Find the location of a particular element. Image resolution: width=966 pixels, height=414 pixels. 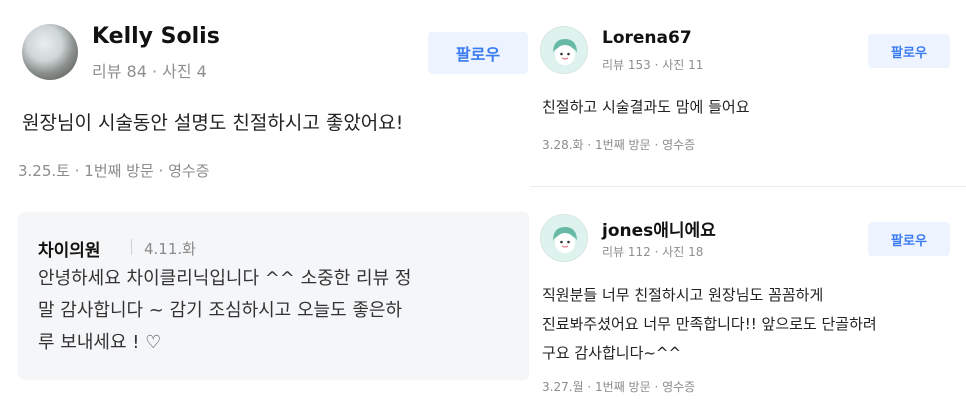

reply-line: 안녕하세요 차이클리닉입니다 ^^ 소중한 리뷰 정 is located at coordinates (225, 278).